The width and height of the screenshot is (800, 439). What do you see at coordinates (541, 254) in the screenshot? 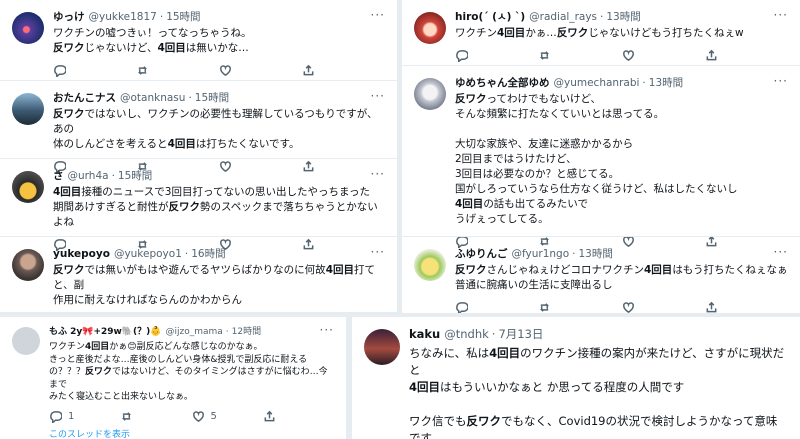
I see `user-handle: @fyur1ngo` at bounding box center [541, 254].